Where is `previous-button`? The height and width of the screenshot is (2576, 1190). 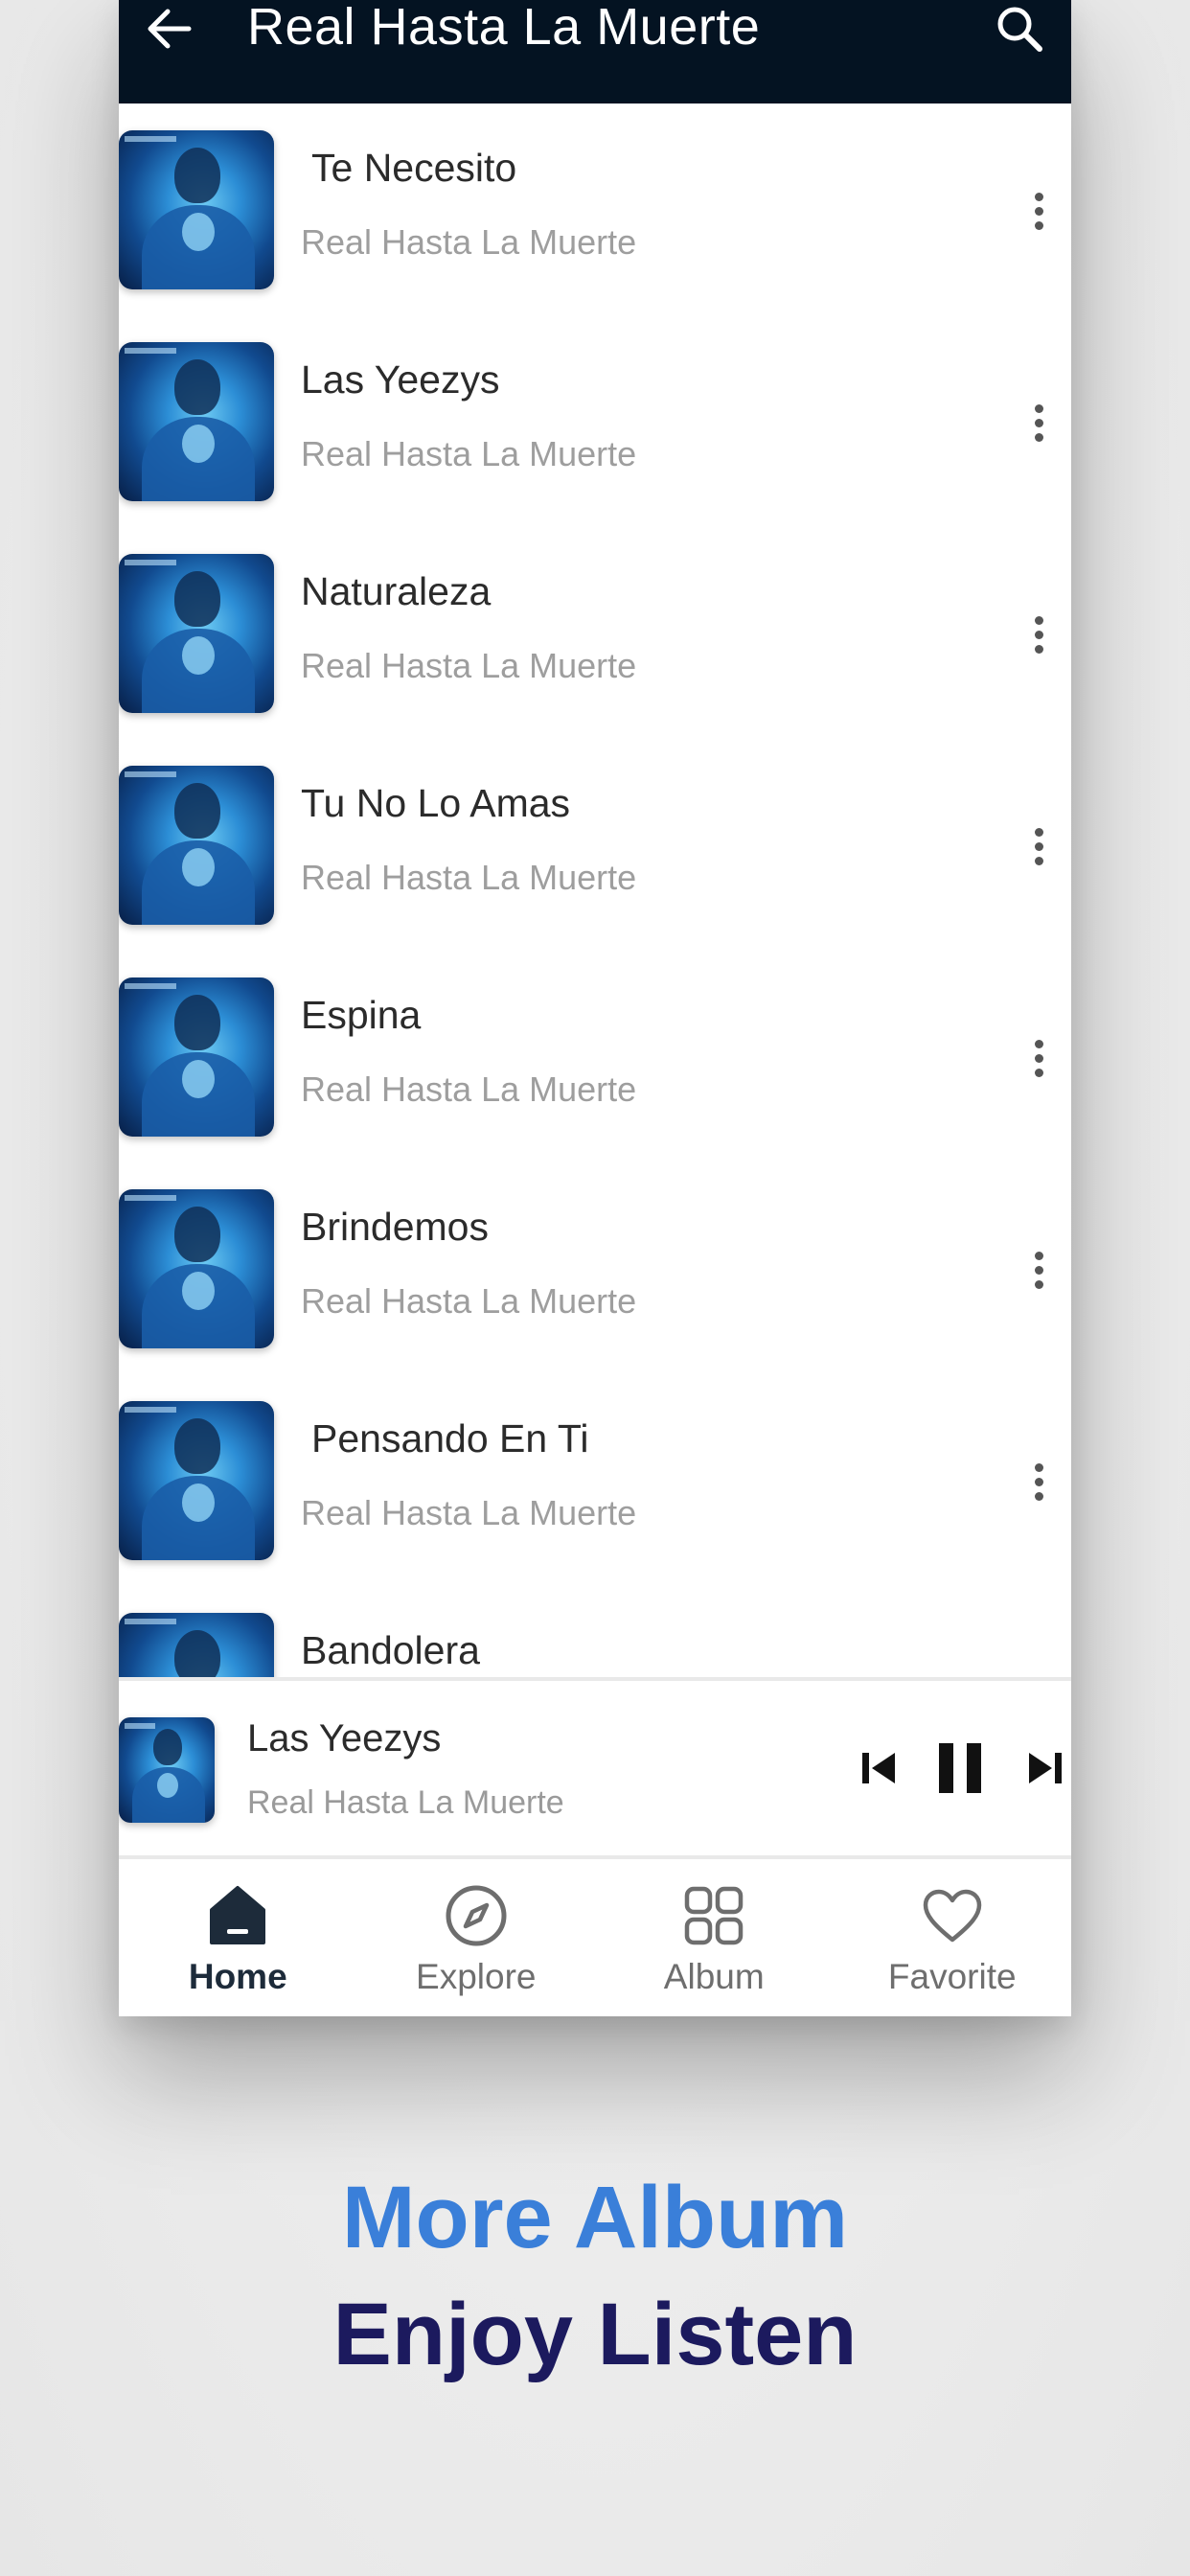 previous-button is located at coordinates (879, 1768).